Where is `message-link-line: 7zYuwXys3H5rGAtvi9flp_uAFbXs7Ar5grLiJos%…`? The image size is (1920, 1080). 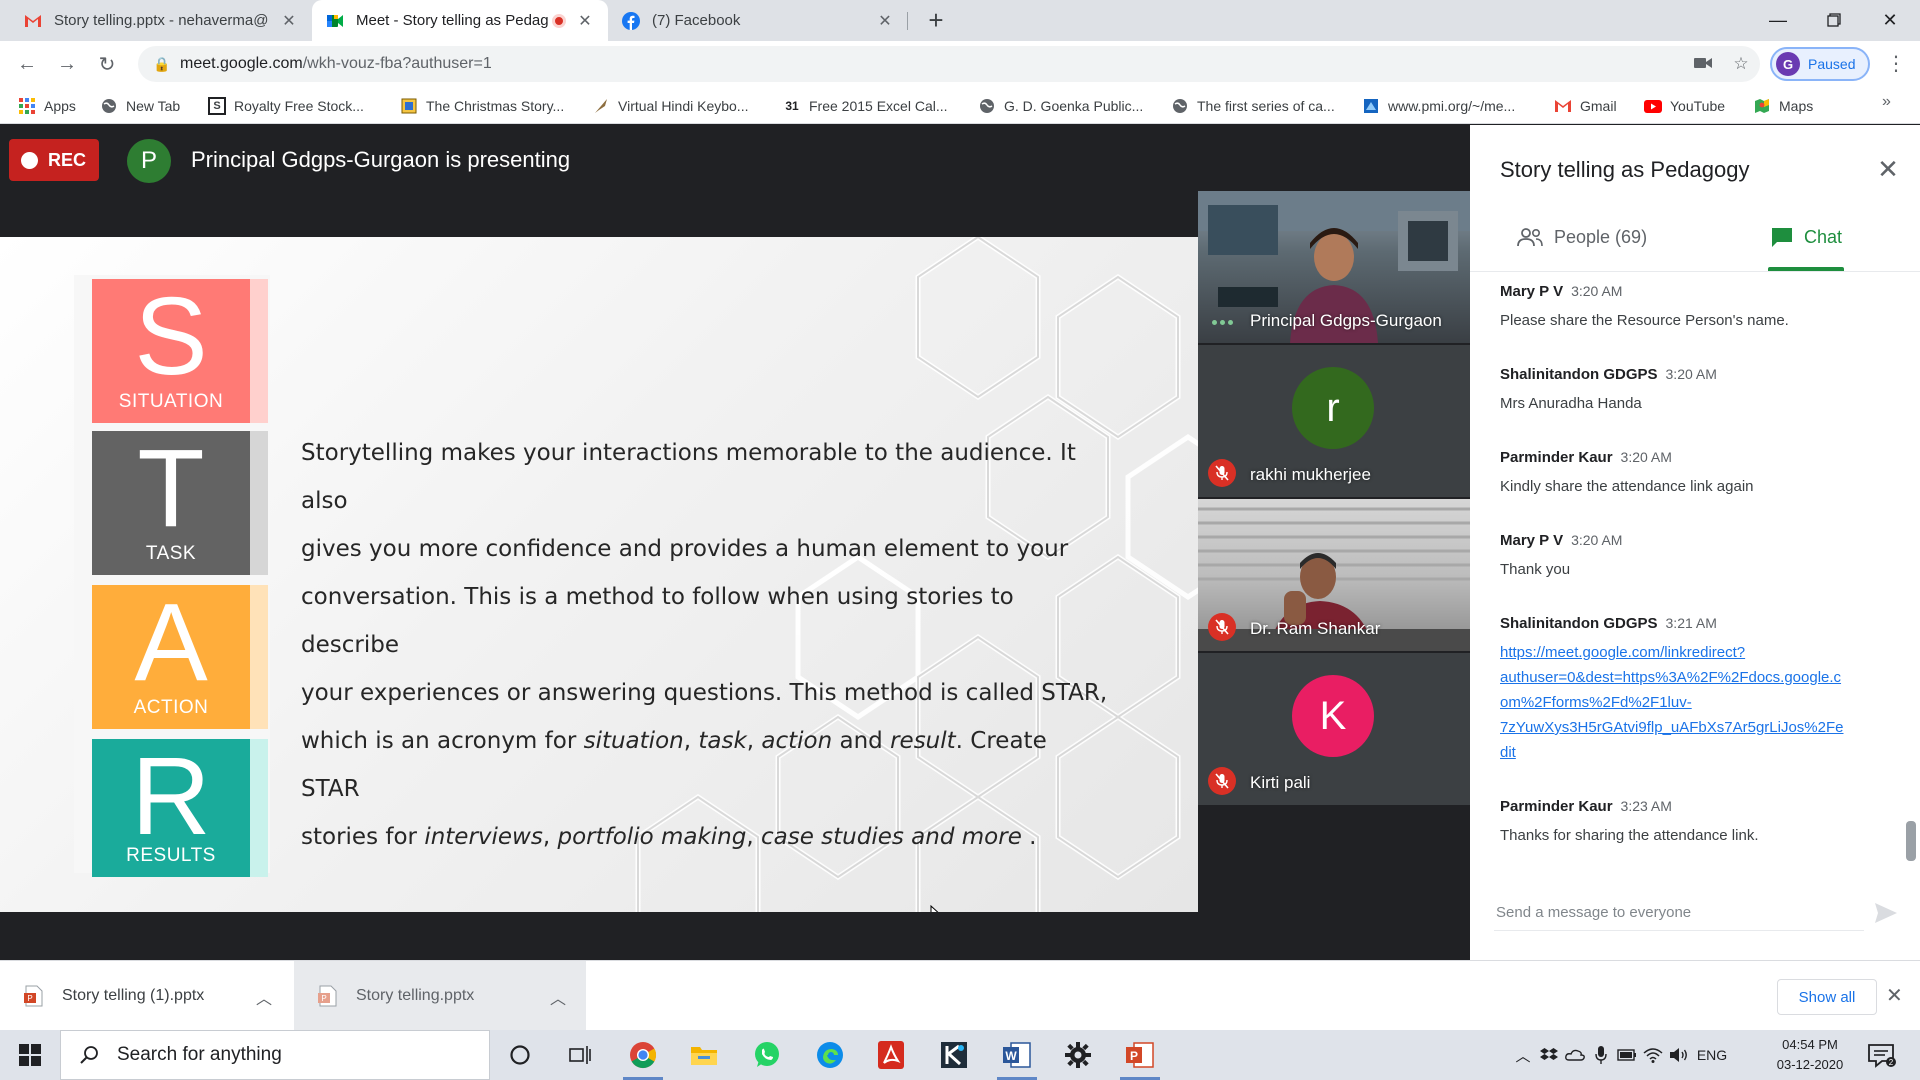 message-link-line: 7zYuwXys3H5rGAtvi9flp_uAFbXs7Ar5grLiJos%… is located at coordinates (1690, 727).